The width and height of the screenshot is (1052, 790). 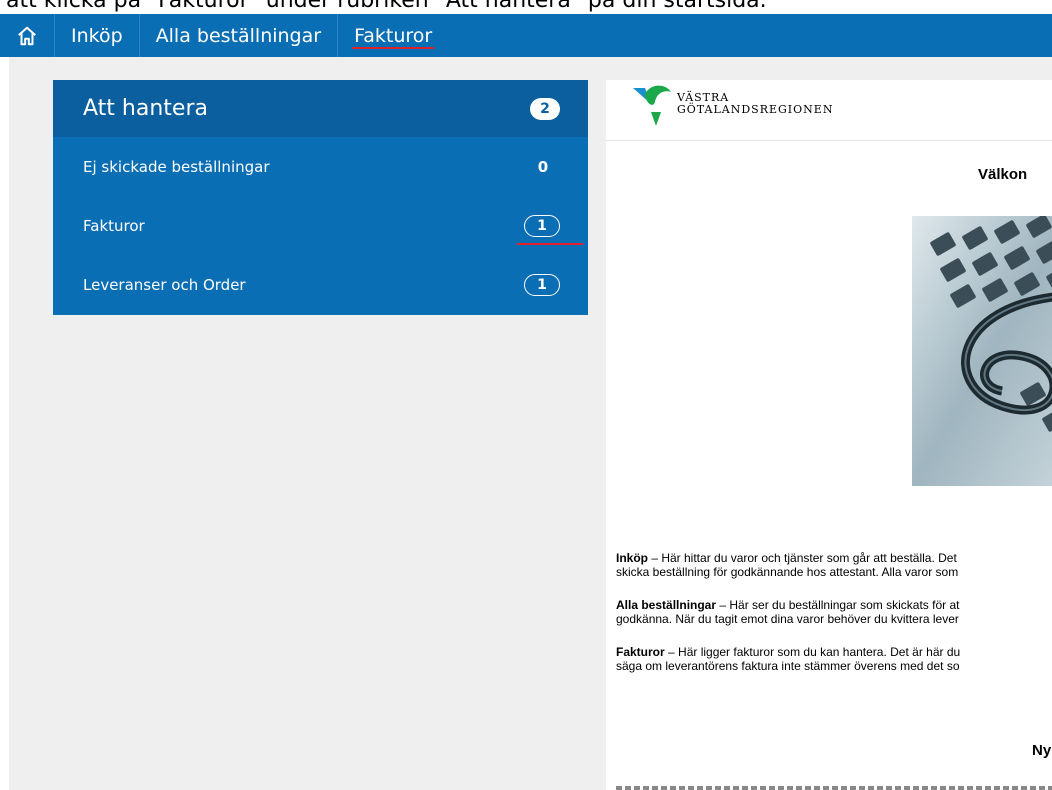 I want to click on home-button, so click(x=27, y=35).